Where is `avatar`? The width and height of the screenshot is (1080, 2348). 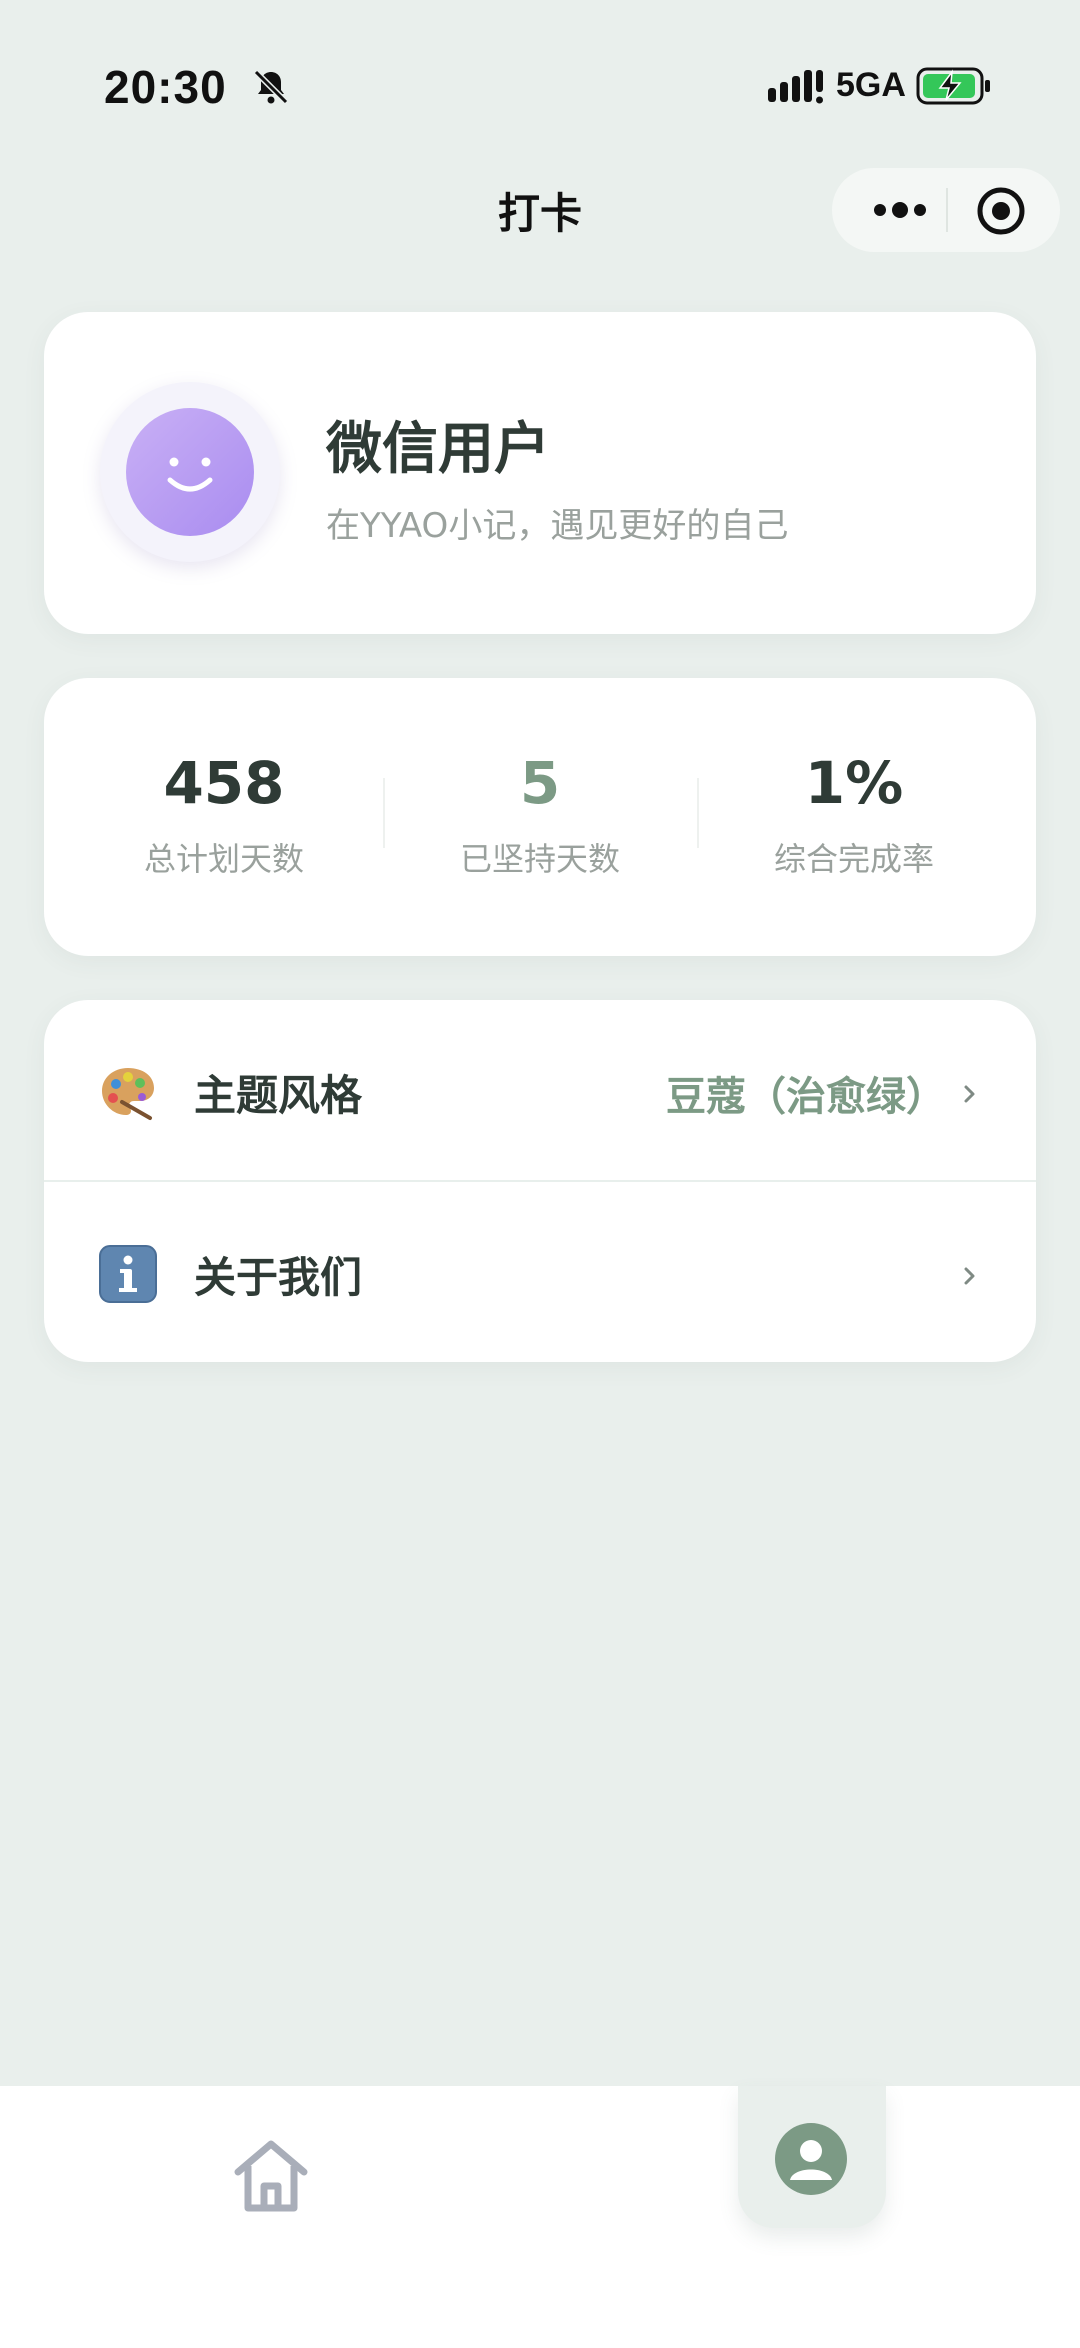
avatar is located at coordinates (190, 472).